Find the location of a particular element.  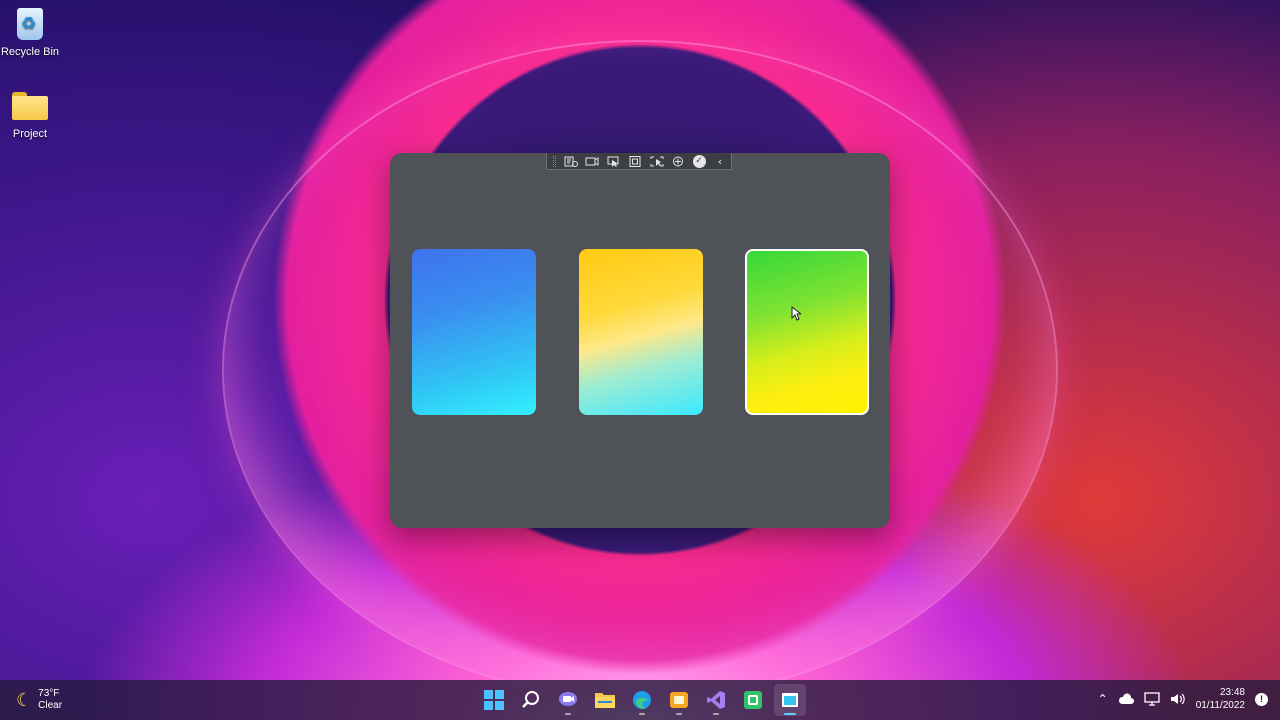

folder-icon is located at coordinates (30, 106).